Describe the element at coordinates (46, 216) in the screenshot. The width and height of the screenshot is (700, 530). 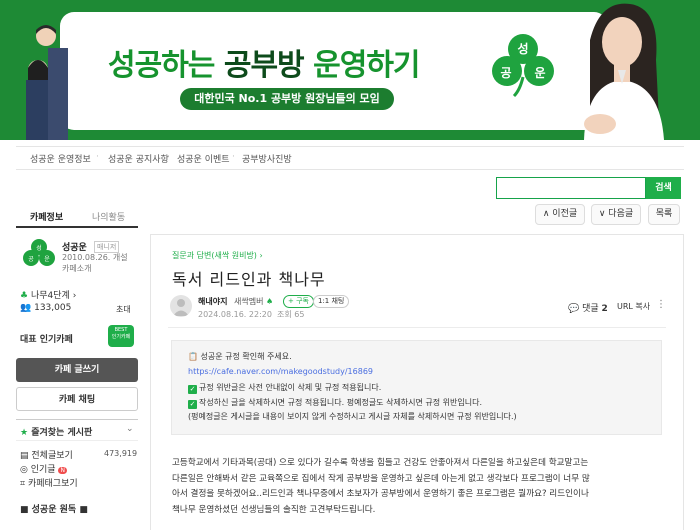
I see `tab-cafe-info: 카페정보` at that location.